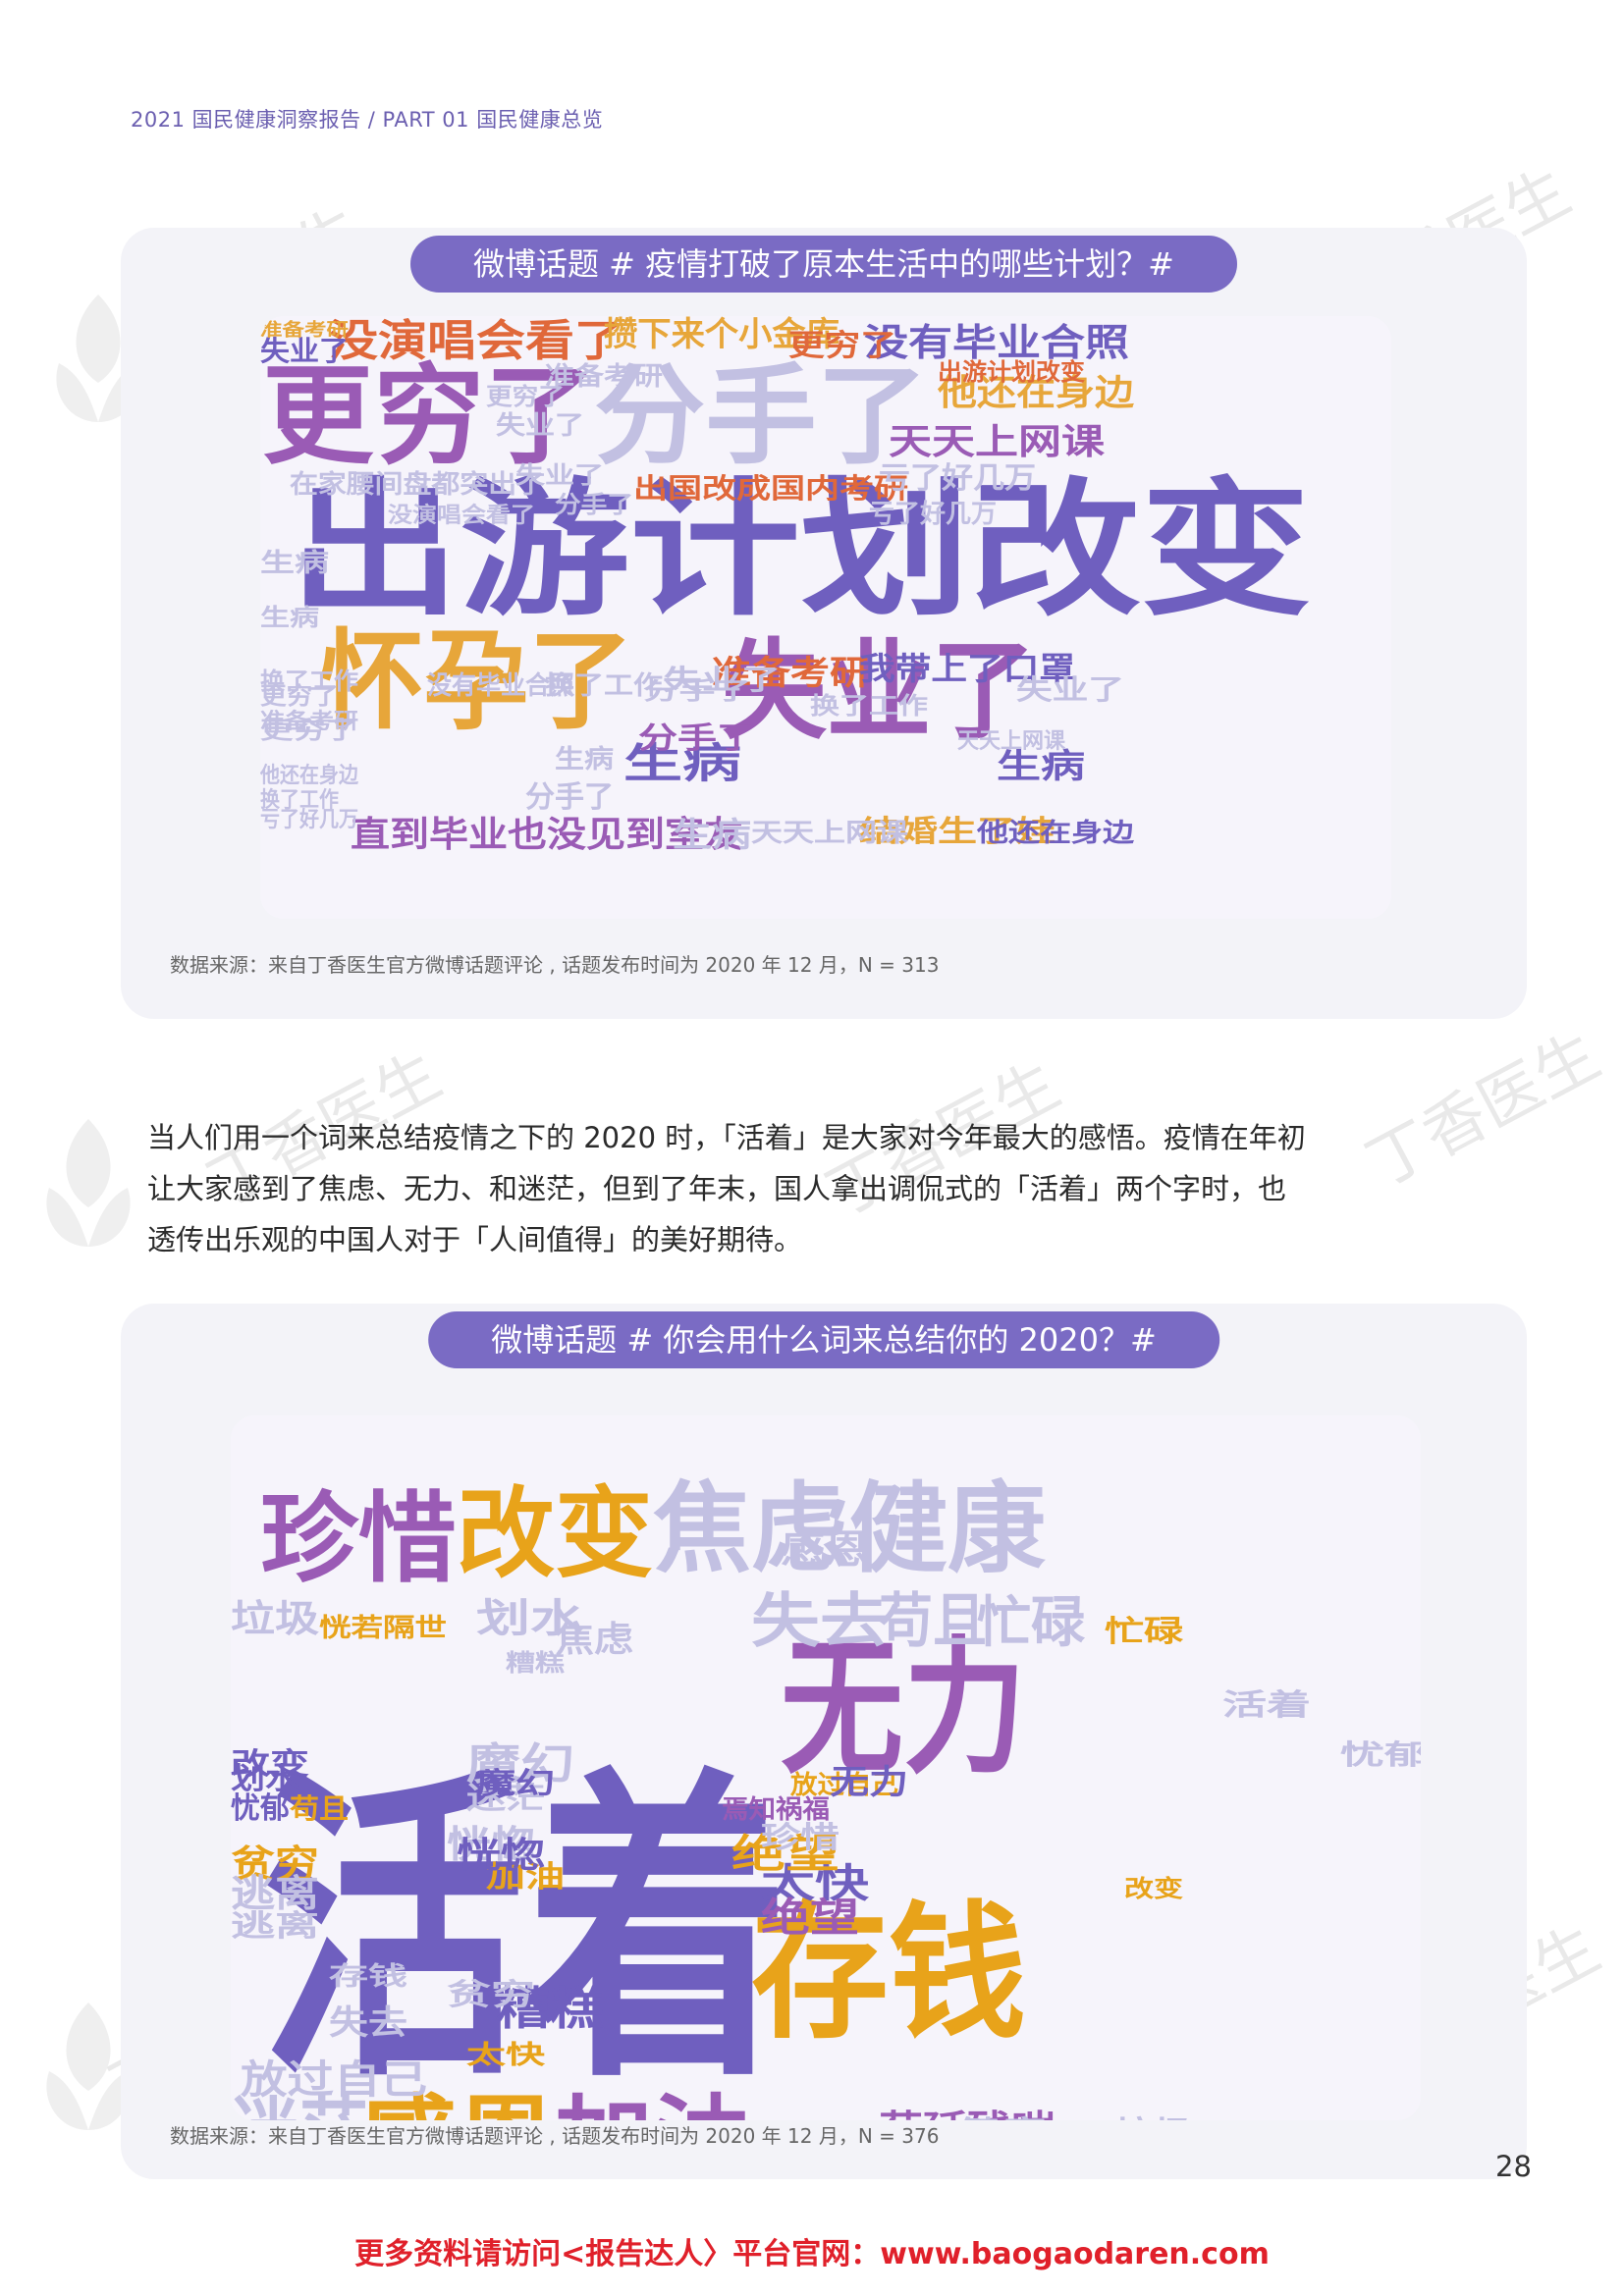 Image resolution: width=1624 pixels, height=2296 pixels. I want to click on topic-title-pill: 微博话题 # 你会用什么词来总结你的 2020？#, so click(823, 1339).